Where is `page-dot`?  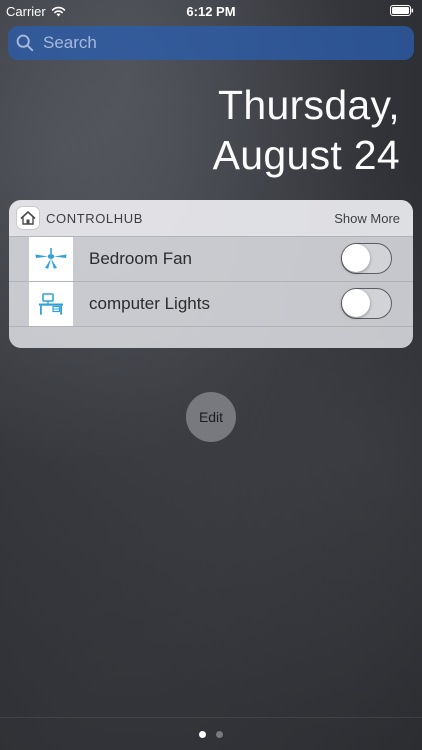 page-dot is located at coordinates (219, 734).